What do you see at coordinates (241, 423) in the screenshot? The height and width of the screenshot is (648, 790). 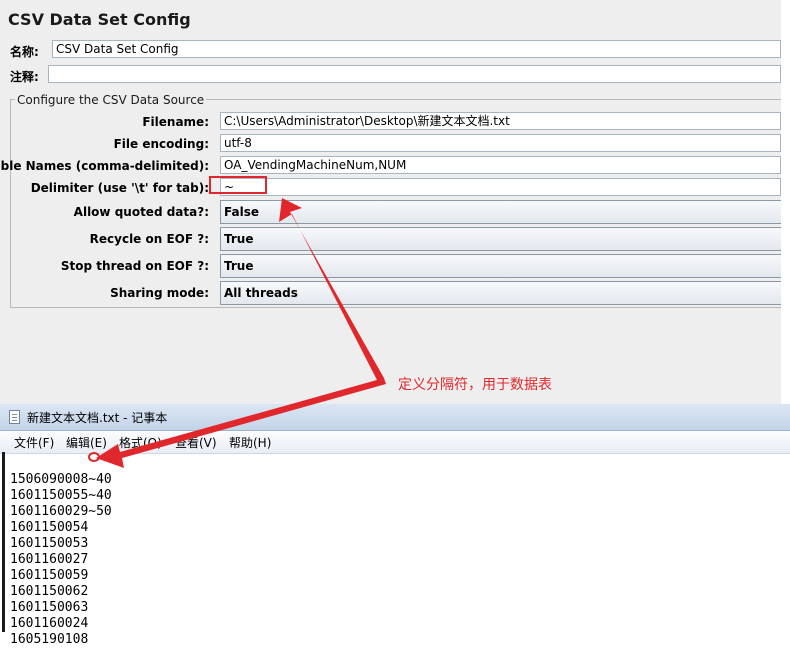 I see `arrow-left-to-tilde` at bounding box center [241, 423].